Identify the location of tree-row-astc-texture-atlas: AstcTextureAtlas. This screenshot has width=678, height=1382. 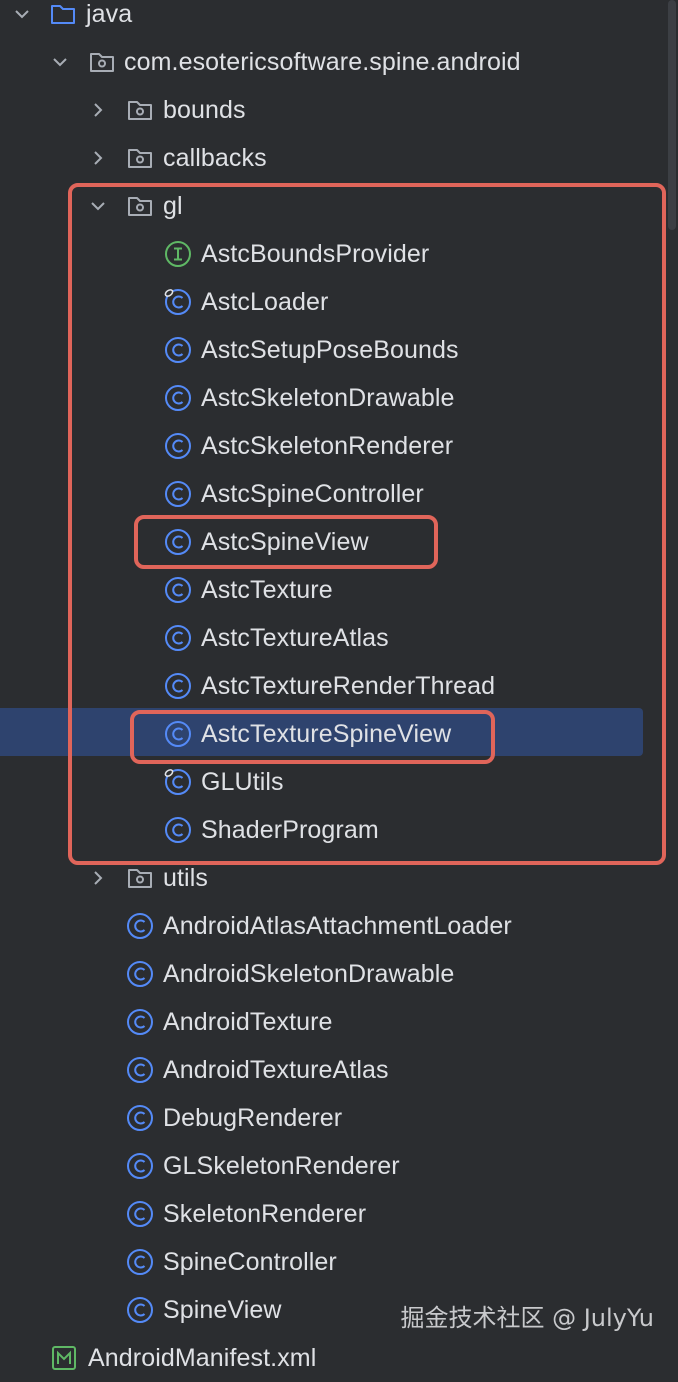
(339, 638).